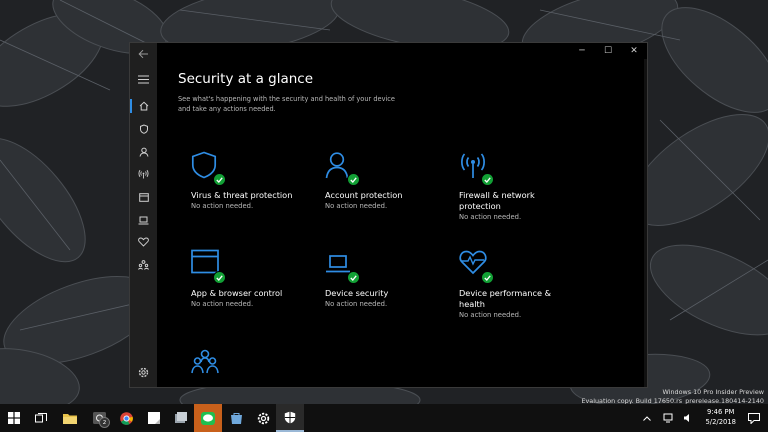 Image resolution: width=768 pixels, height=432 pixels. Describe the element at coordinates (70, 418) in the screenshot. I see `file-explorer-icon` at that location.